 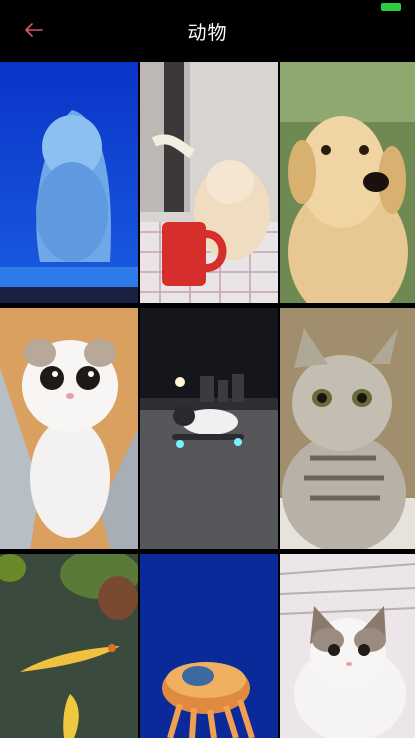 I want to click on video-thumbnail-white-kitten, so click(x=69, y=428).